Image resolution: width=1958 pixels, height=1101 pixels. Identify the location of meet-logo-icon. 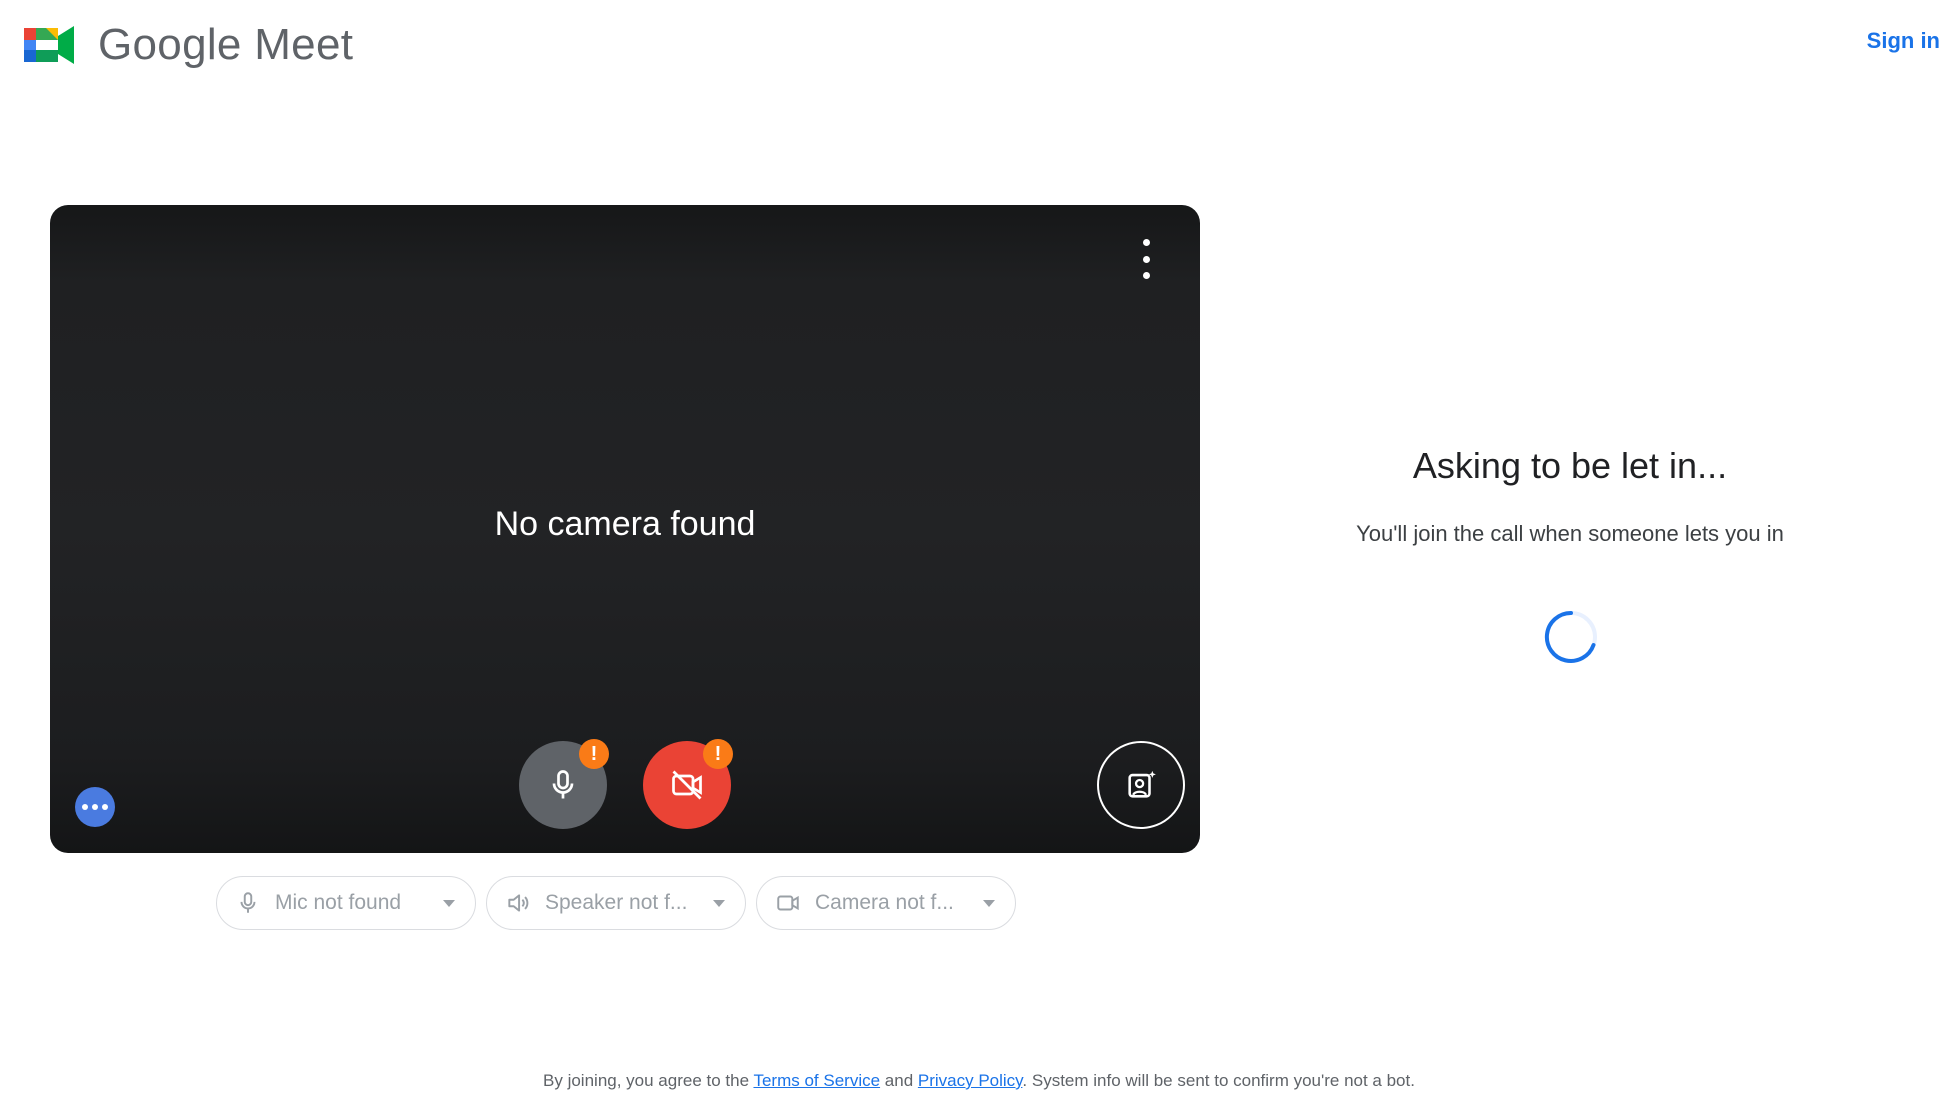
(49, 45).